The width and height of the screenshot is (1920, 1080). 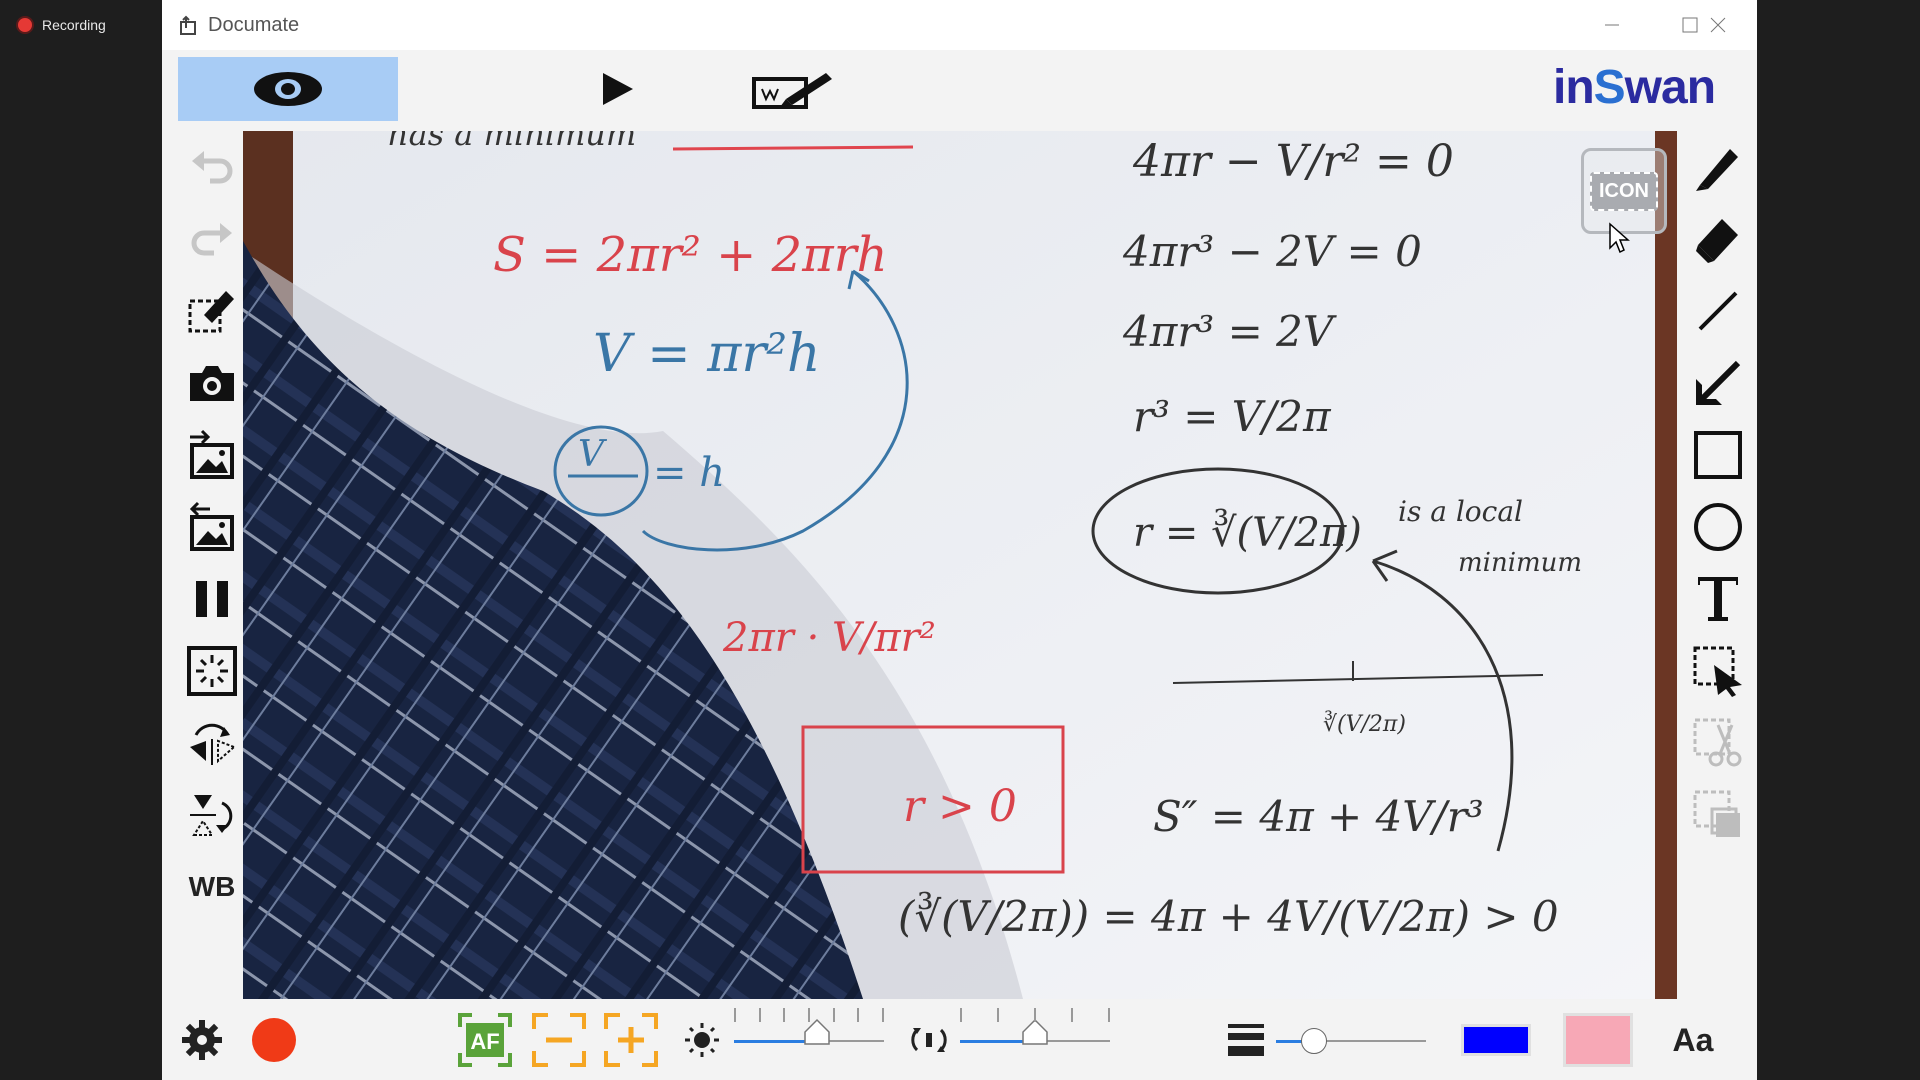 I want to click on circle-icon, so click(x=1718, y=527).